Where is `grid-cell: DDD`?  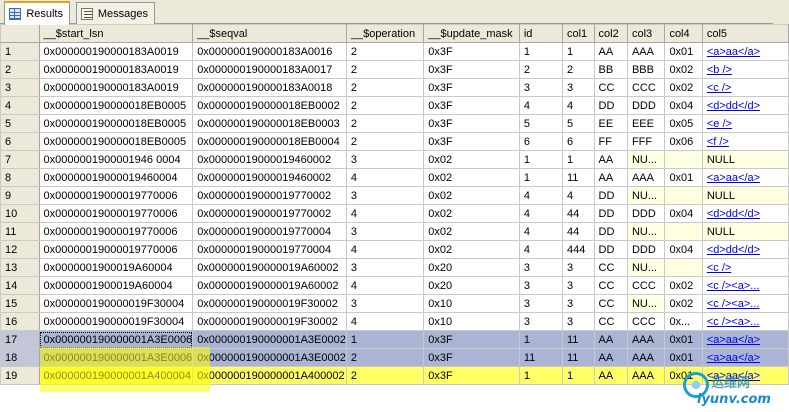 grid-cell: DDD is located at coordinates (646, 249).